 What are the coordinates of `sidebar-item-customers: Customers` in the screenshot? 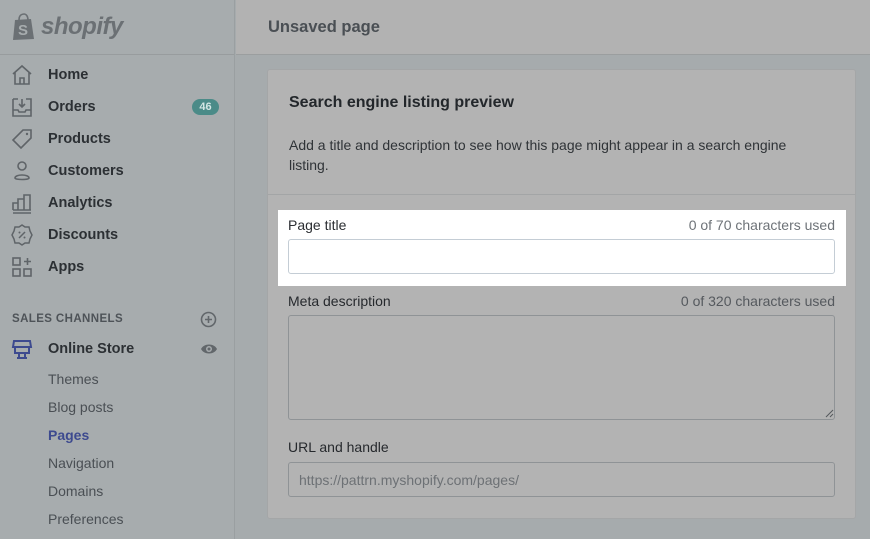 It's located at (117, 171).